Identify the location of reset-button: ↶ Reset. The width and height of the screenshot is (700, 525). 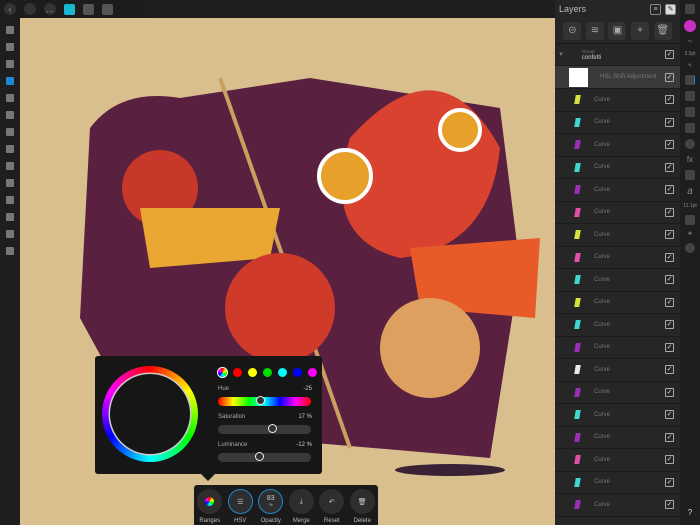
(332, 507).